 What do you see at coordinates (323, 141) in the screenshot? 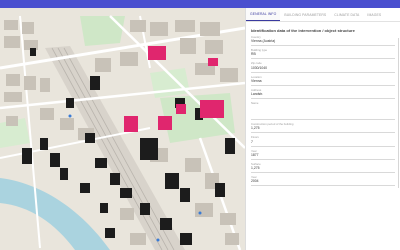
I see `field-floors: Floors 7` at bounding box center [323, 141].